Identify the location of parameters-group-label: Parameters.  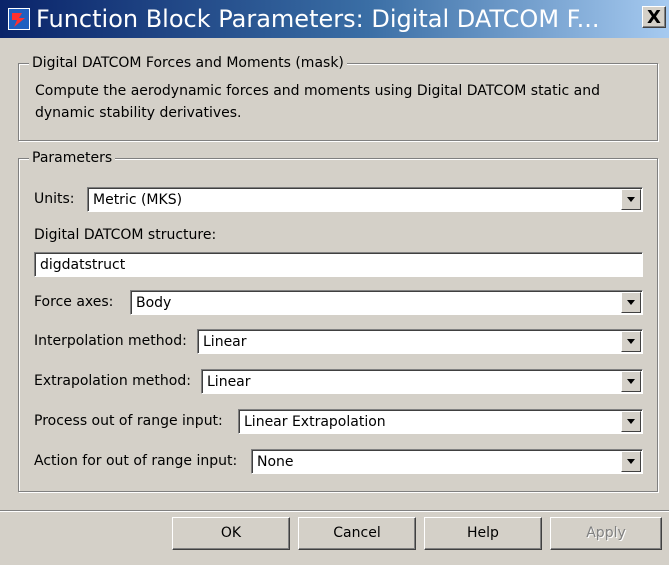
(72, 158).